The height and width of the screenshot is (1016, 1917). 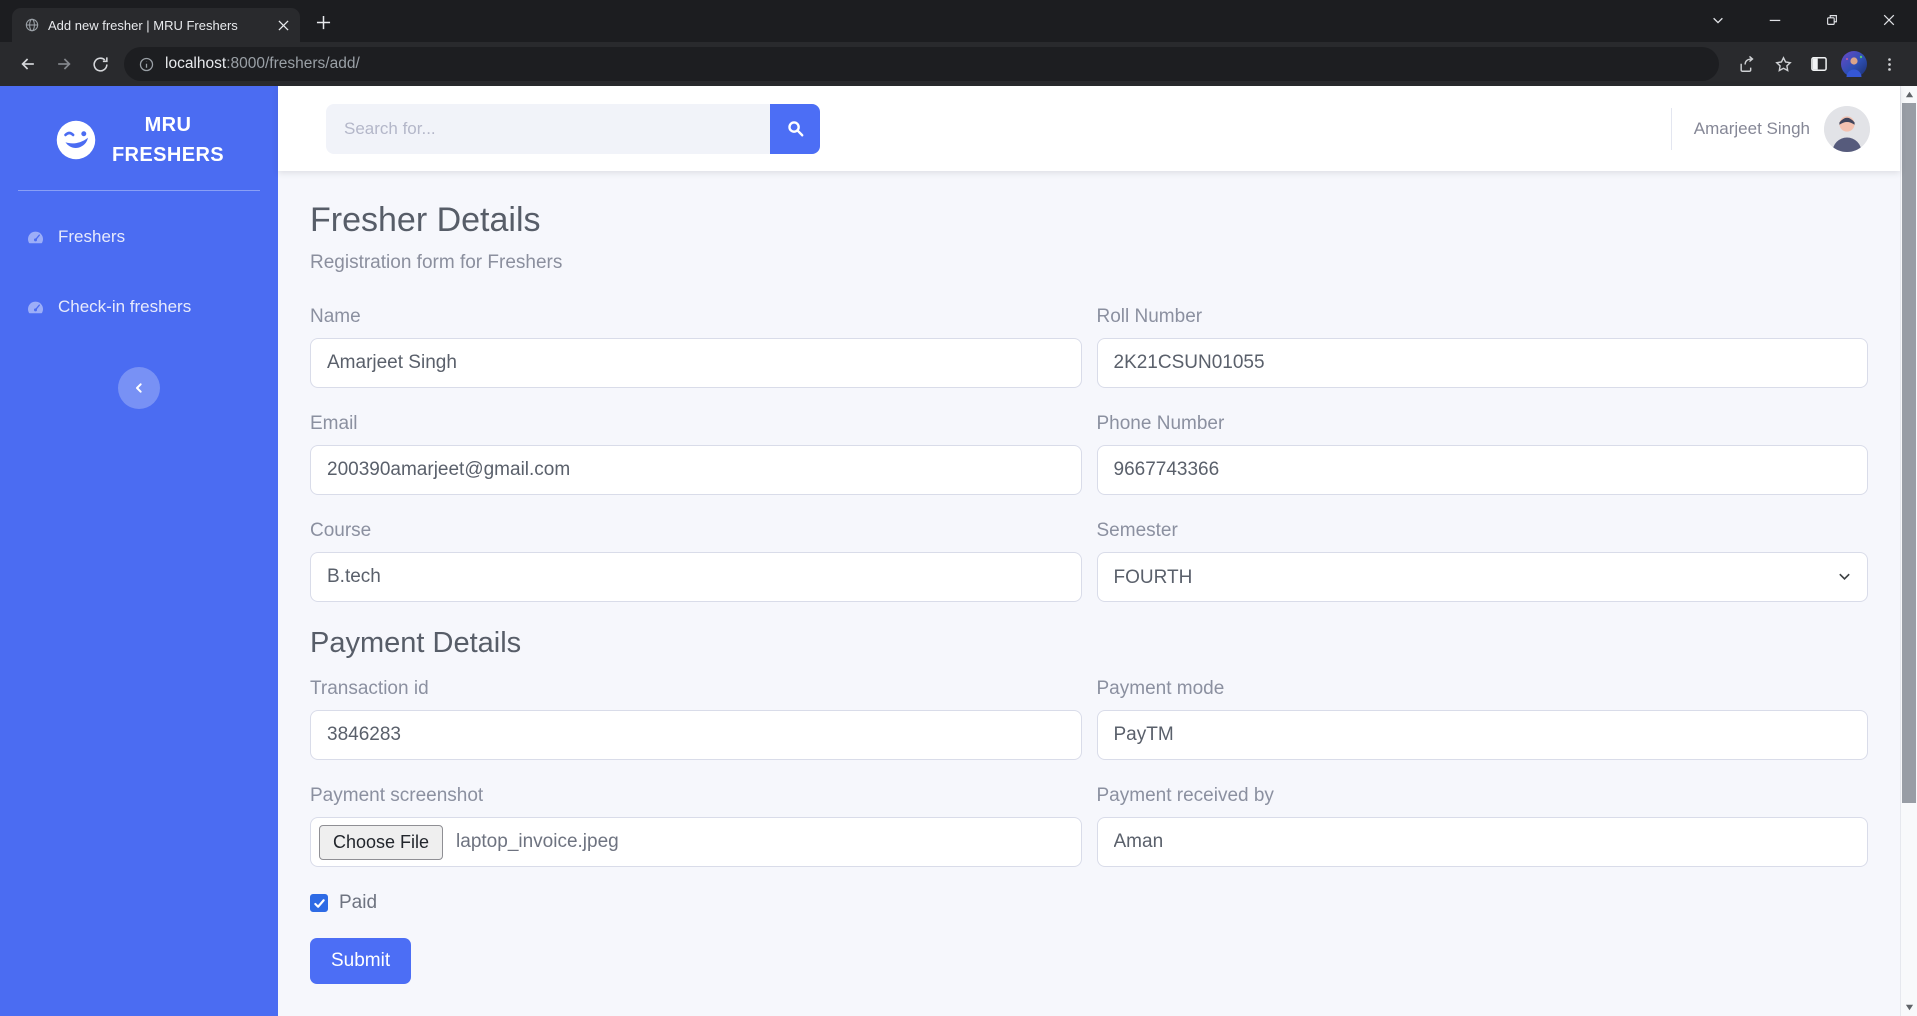 What do you see at coordinates (139, 190) in the screenshot?
I see `sidebar-divider` at bounding box center [139, 190].